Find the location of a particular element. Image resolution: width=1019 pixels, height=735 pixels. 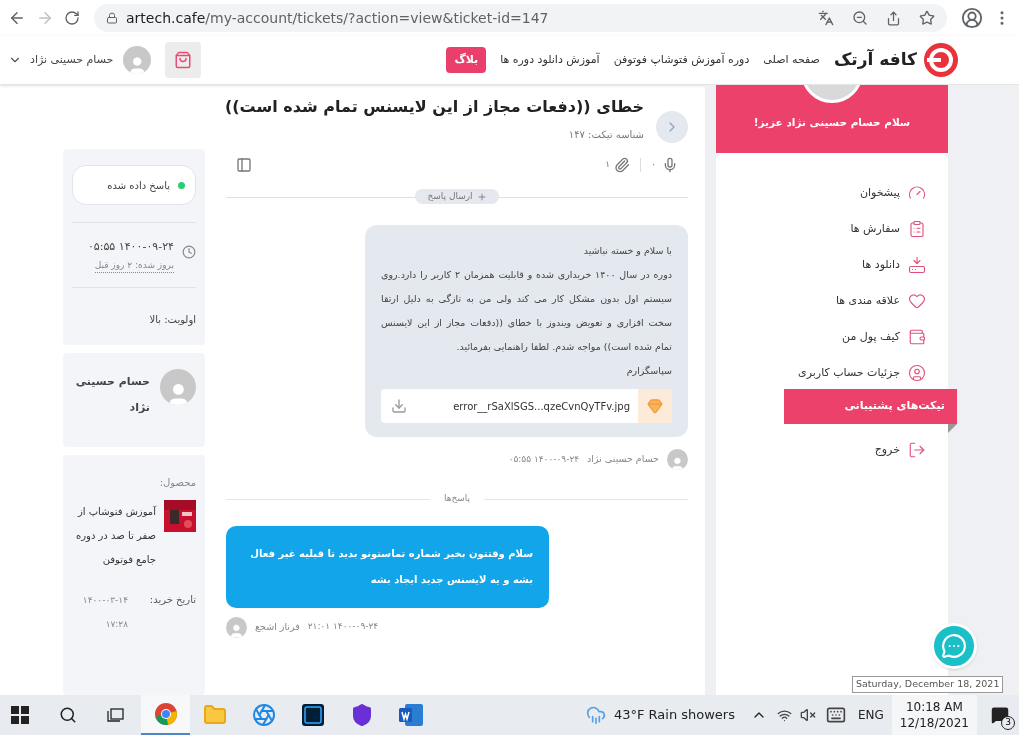

keyboard-icon is located at coordinates (835, 715).